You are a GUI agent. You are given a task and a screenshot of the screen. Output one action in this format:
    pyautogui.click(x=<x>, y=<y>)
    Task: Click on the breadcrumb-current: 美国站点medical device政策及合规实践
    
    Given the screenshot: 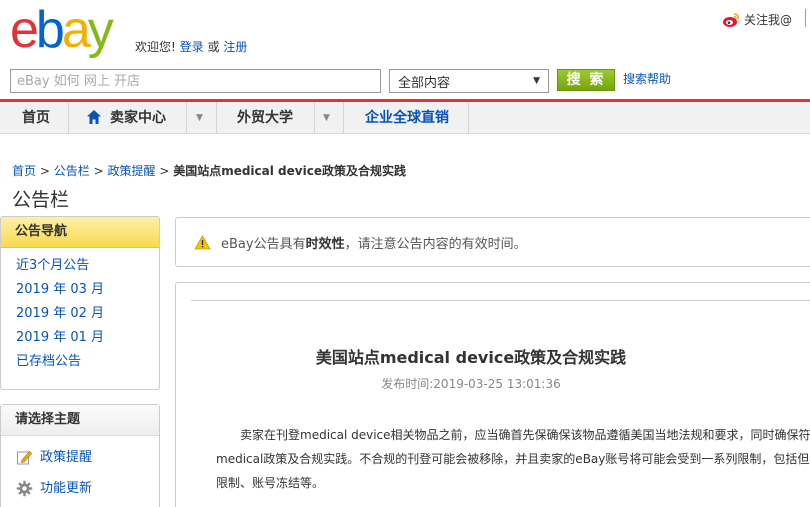 What is the action you would take?
    pyautogui.click(x=289, y=171)
    